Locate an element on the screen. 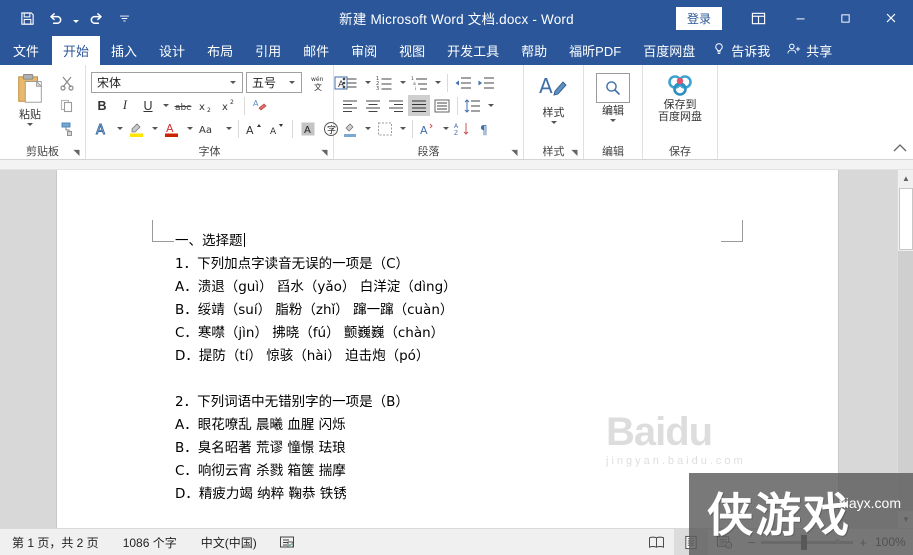 The width and height of the screenshot is (913, 555). numbering-icon: 123 is located at coordinates (385, 82).